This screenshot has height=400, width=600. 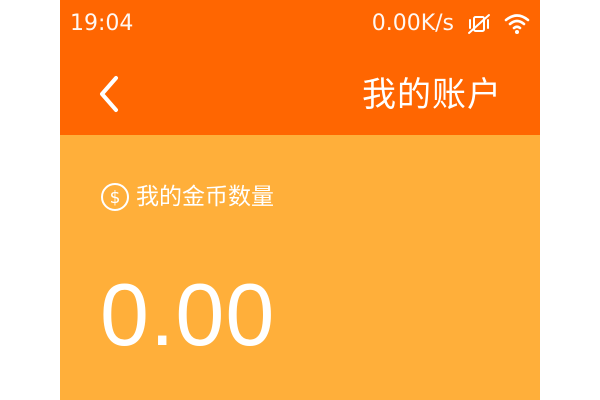 What do you see at coordinates (102, 23) in the screenshot?
I see `status-time: 19:04` at bounding box center [102, 23].